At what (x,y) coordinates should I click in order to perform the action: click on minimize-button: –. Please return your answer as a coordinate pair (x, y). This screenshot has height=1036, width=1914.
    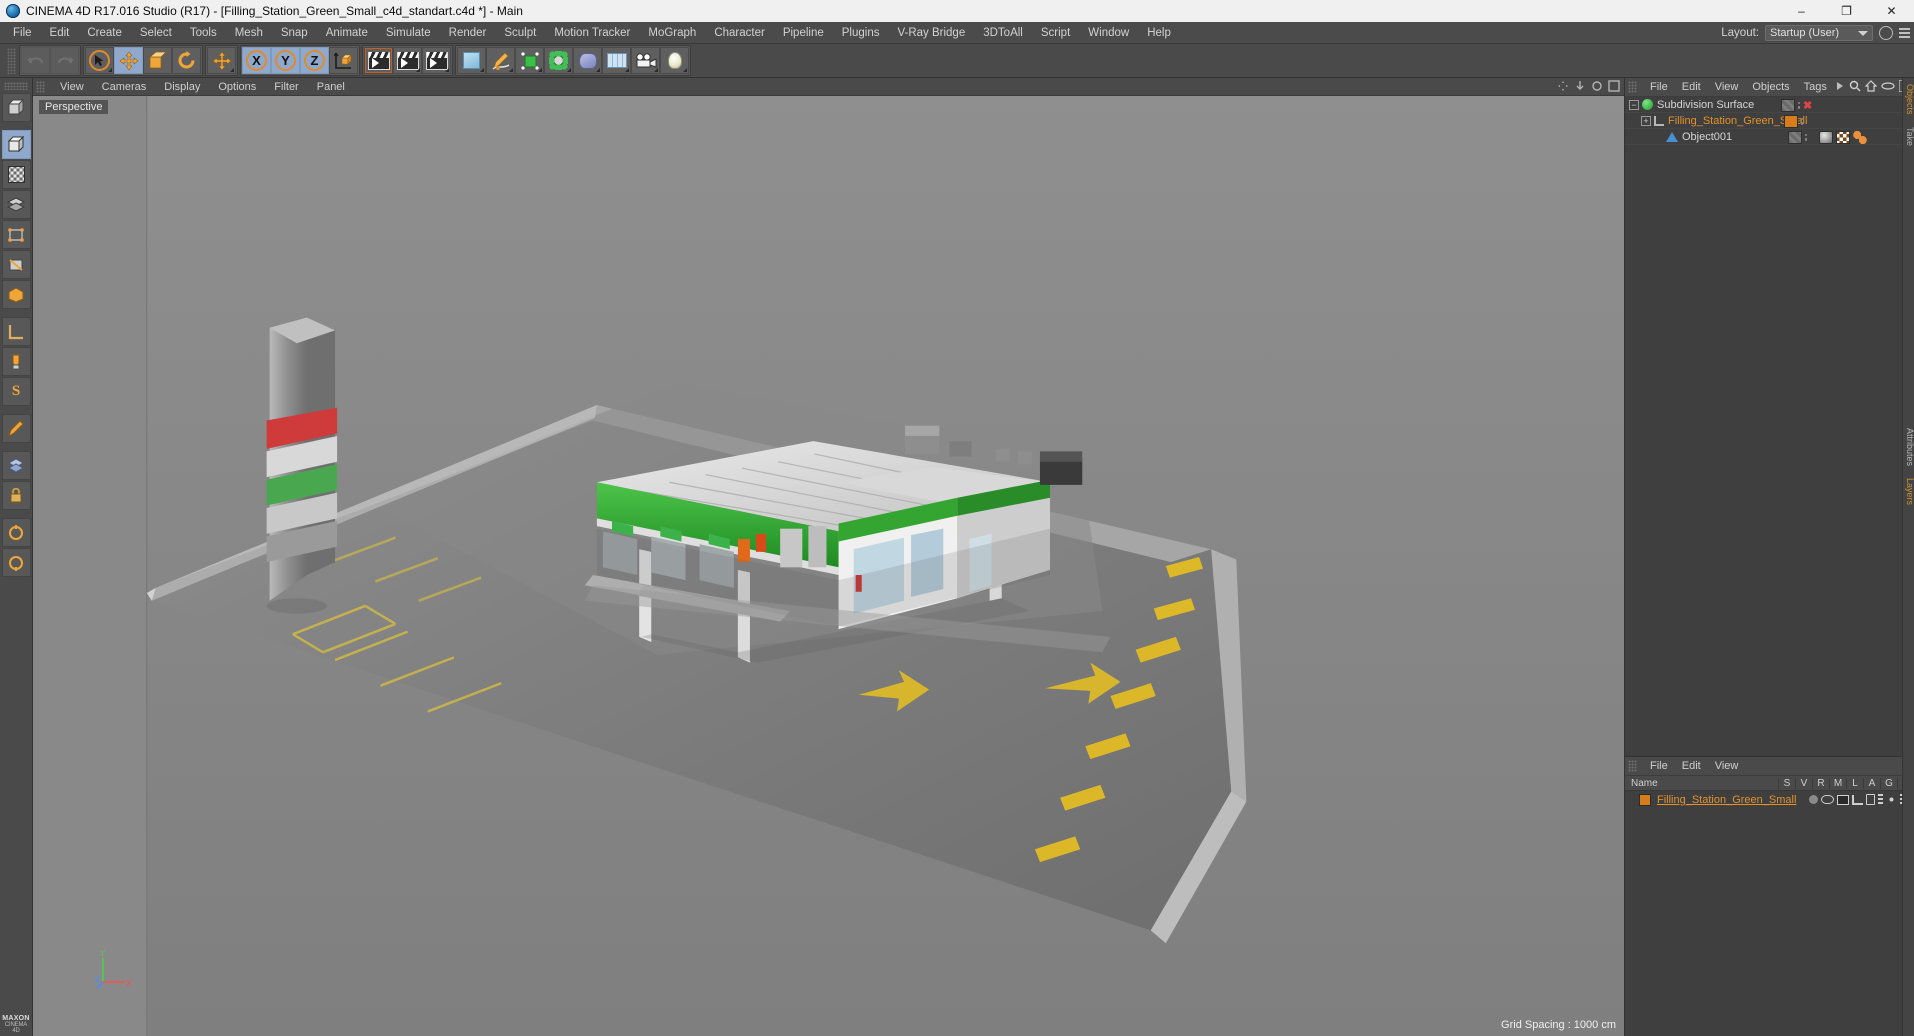
    Looking at the image, I should click on (1801, 11).